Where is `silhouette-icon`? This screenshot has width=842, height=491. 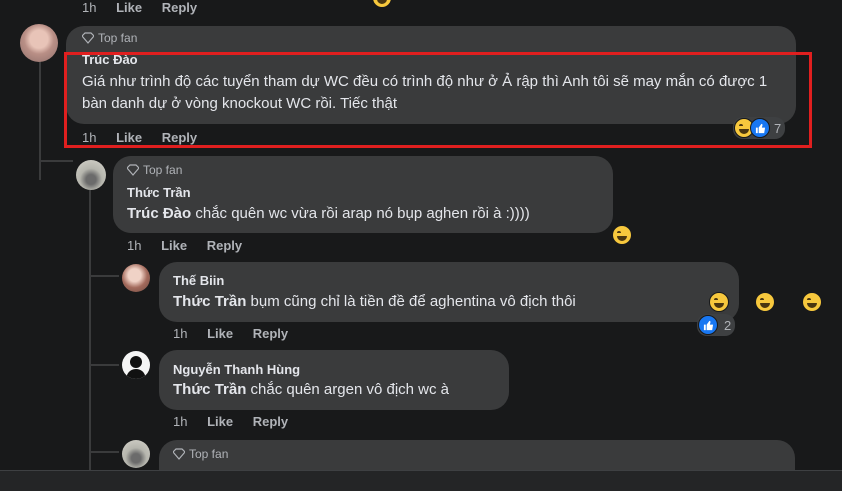 silhouette-icon is located at coordinates (136, 367).